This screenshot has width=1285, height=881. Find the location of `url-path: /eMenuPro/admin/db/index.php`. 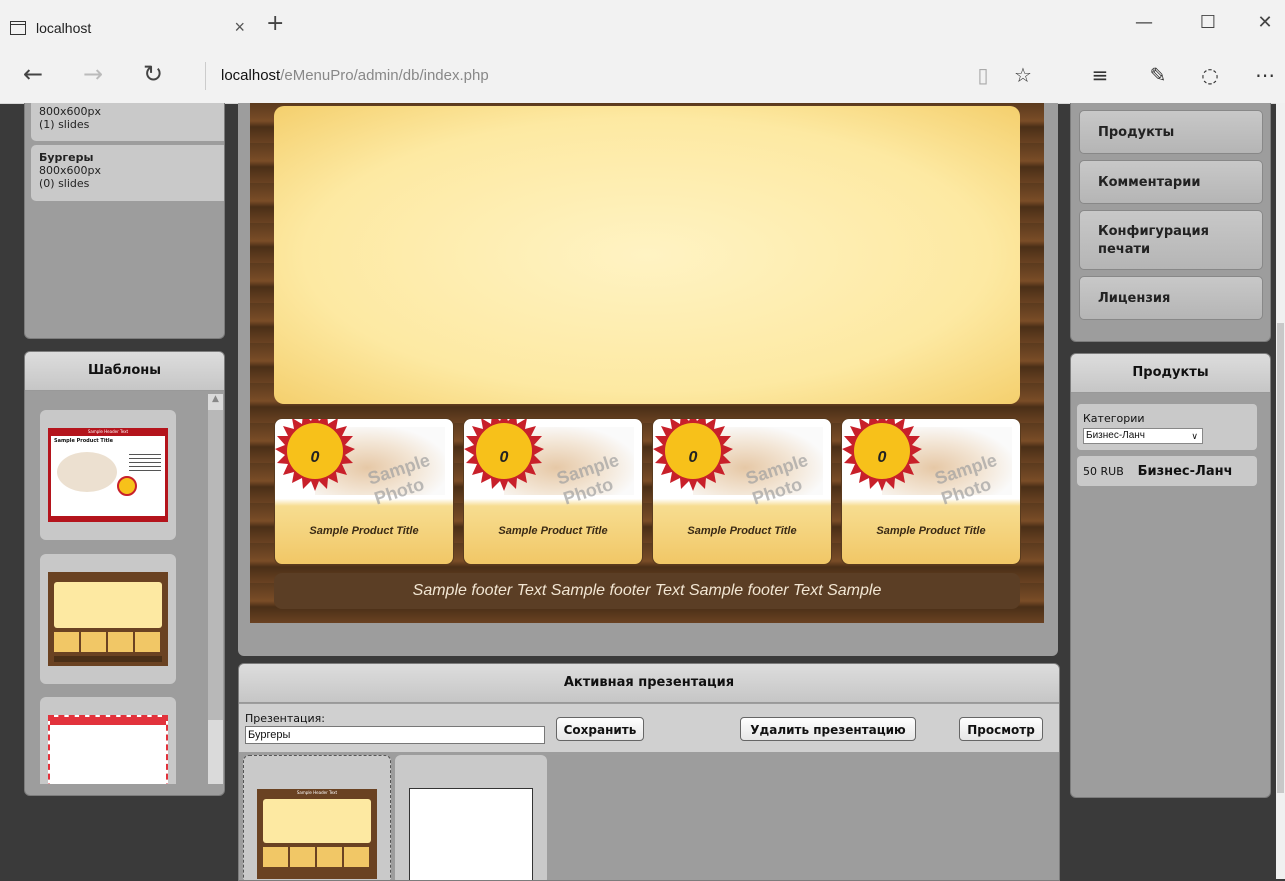

url-path: /eMenuPro/admin/db/index.php is located at coordinates (384, 75).